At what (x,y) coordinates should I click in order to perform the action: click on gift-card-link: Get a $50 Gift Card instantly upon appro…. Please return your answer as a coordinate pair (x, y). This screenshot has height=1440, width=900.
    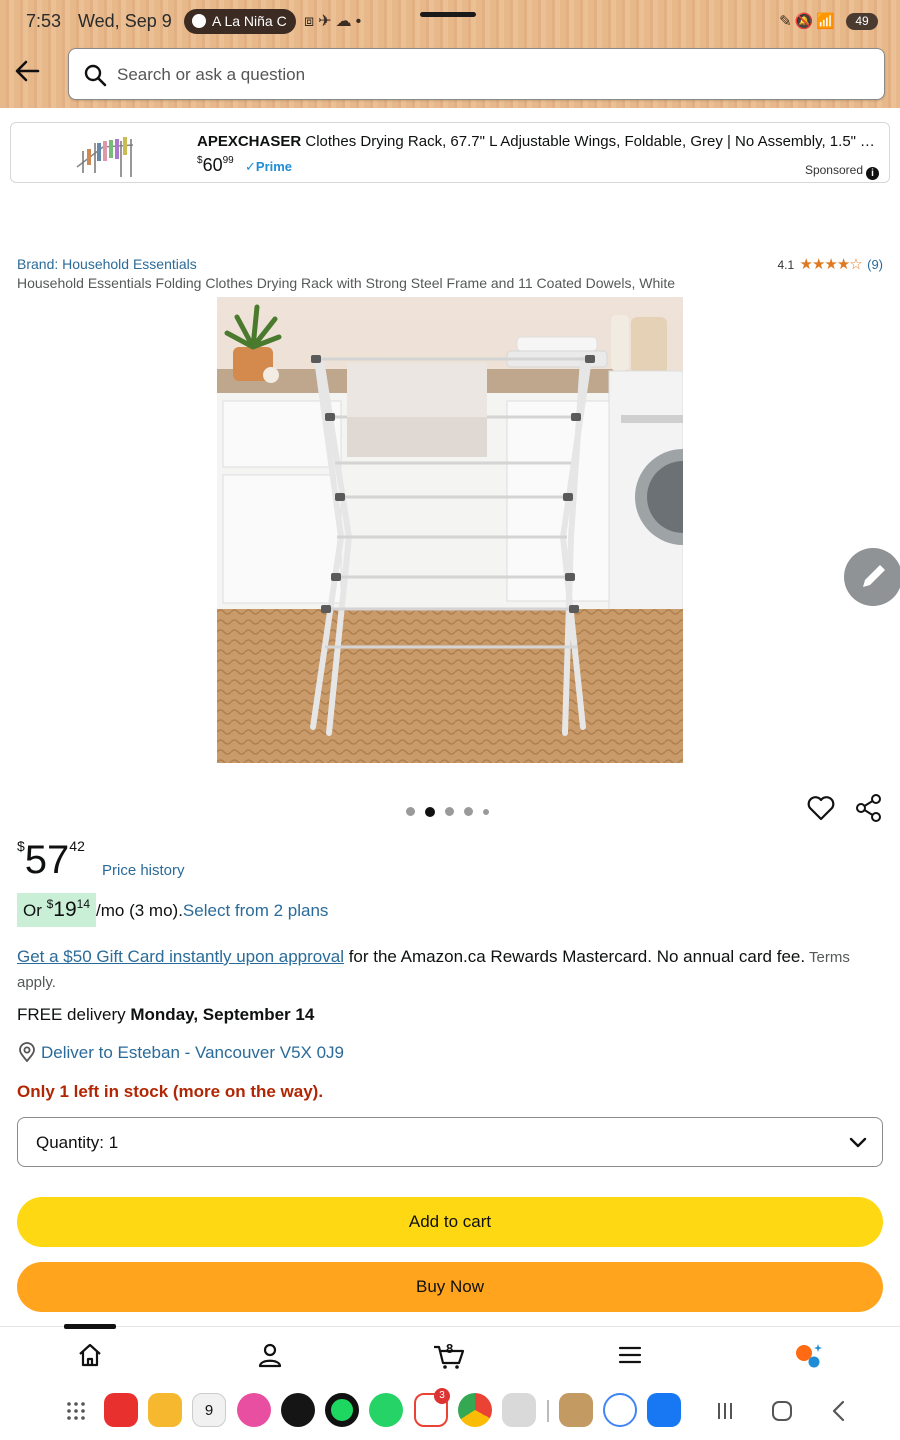
    Looking at the image, I should click on (180, 956).